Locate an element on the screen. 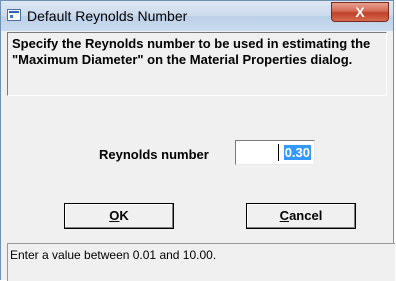 This screenshot has height=281, width=396. text-caret is located at coordinates (278, 152).